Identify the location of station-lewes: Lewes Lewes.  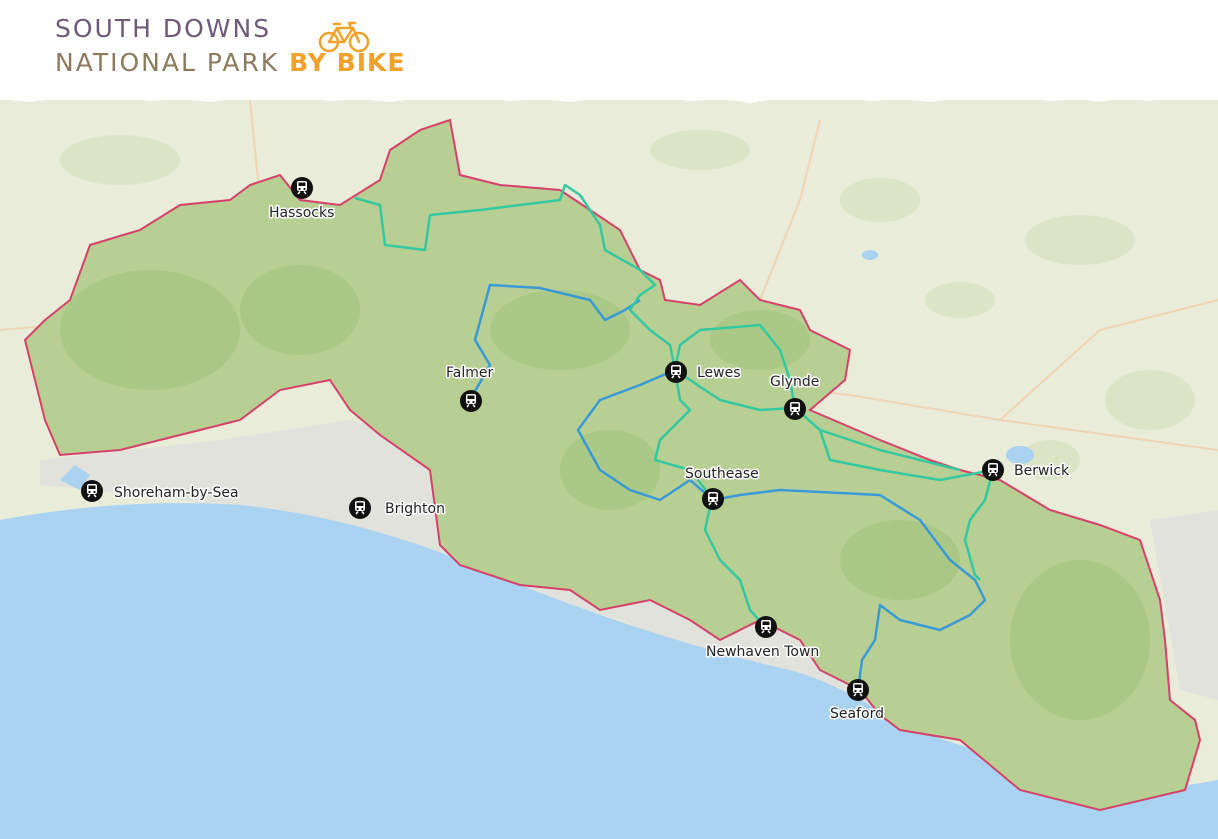
(703, 372).